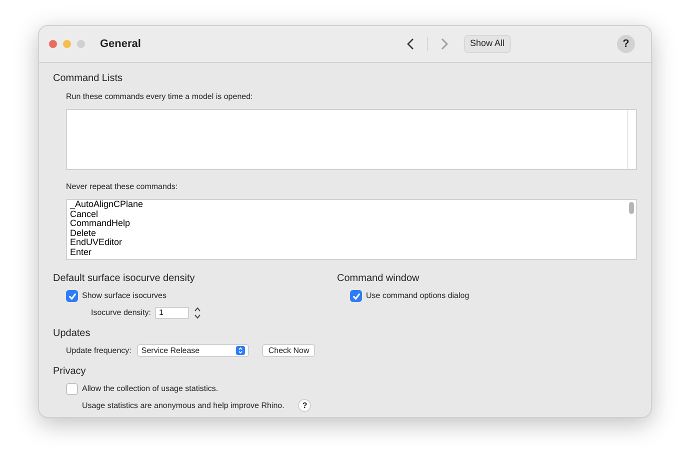 The width and height of the screenshot is (690, 469). What do you see at coordinates (353, 214) in the screenshot?
I see `list-item: Cancel` at bounding box center [353, 214].